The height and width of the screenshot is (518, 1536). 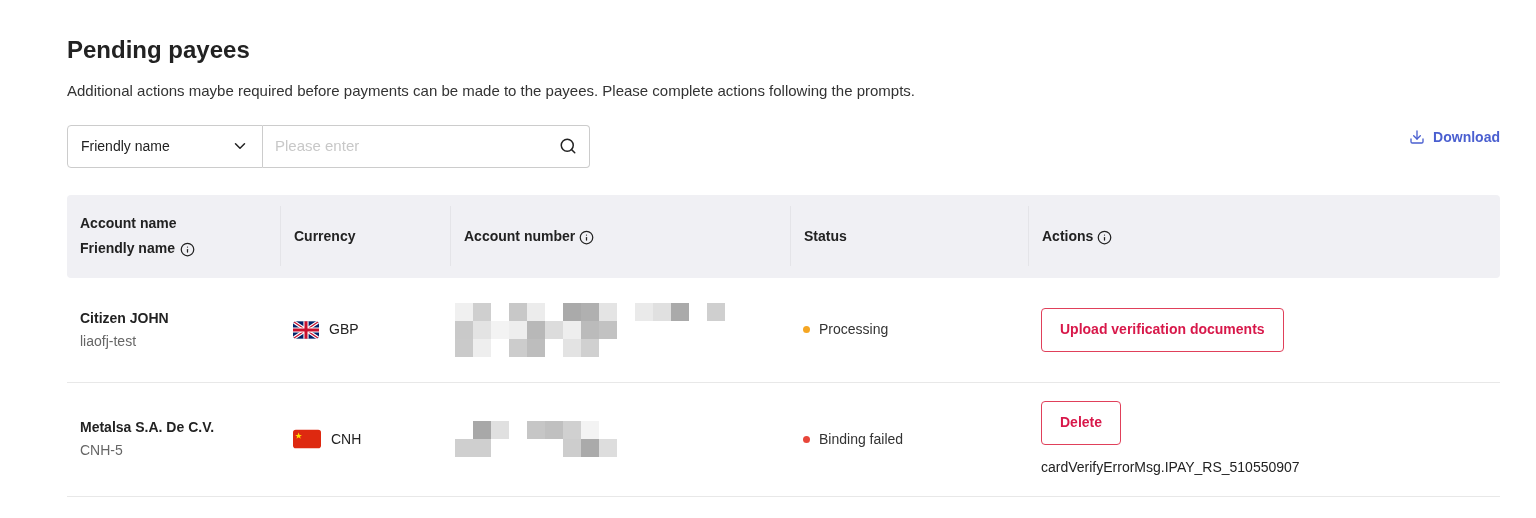 I want to click on currency-code: CNH, so click(x=346, y=439).